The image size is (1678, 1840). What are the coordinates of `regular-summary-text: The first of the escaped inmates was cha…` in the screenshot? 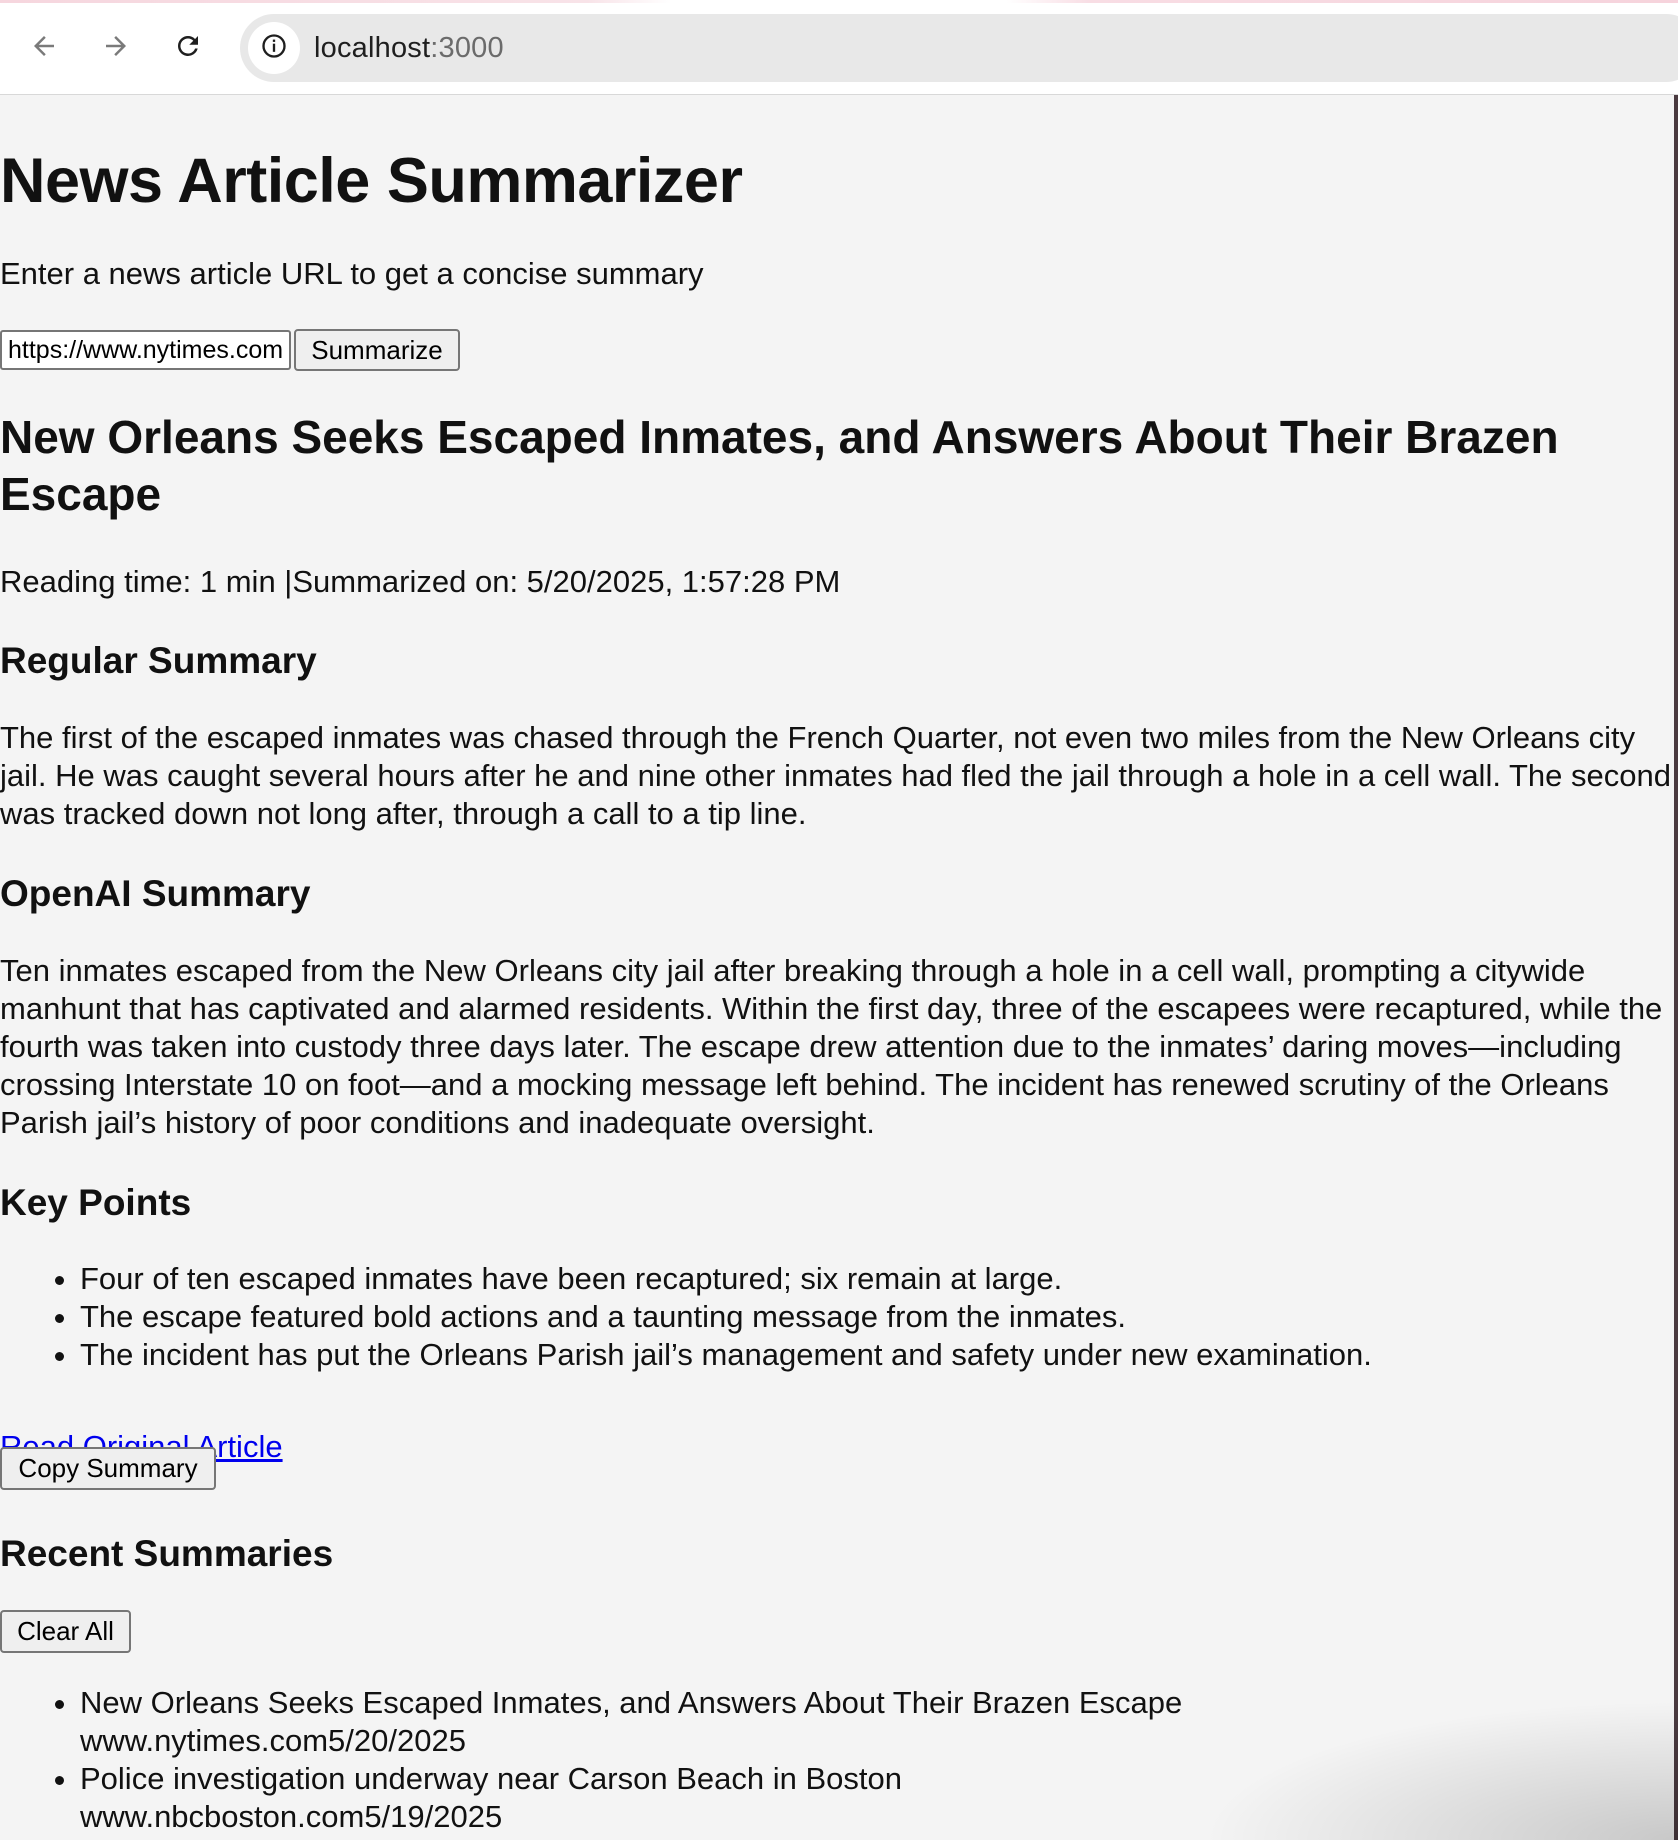 It's located at (835, 775).